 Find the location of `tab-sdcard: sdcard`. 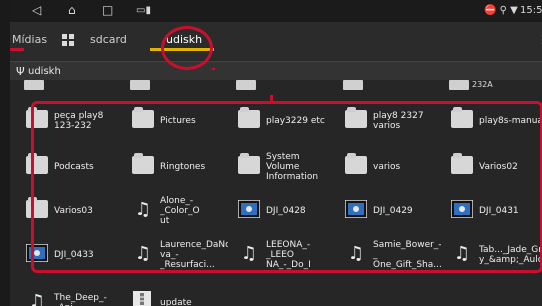

tab-sdcard: sdcard is located at coordinates (108, 39).